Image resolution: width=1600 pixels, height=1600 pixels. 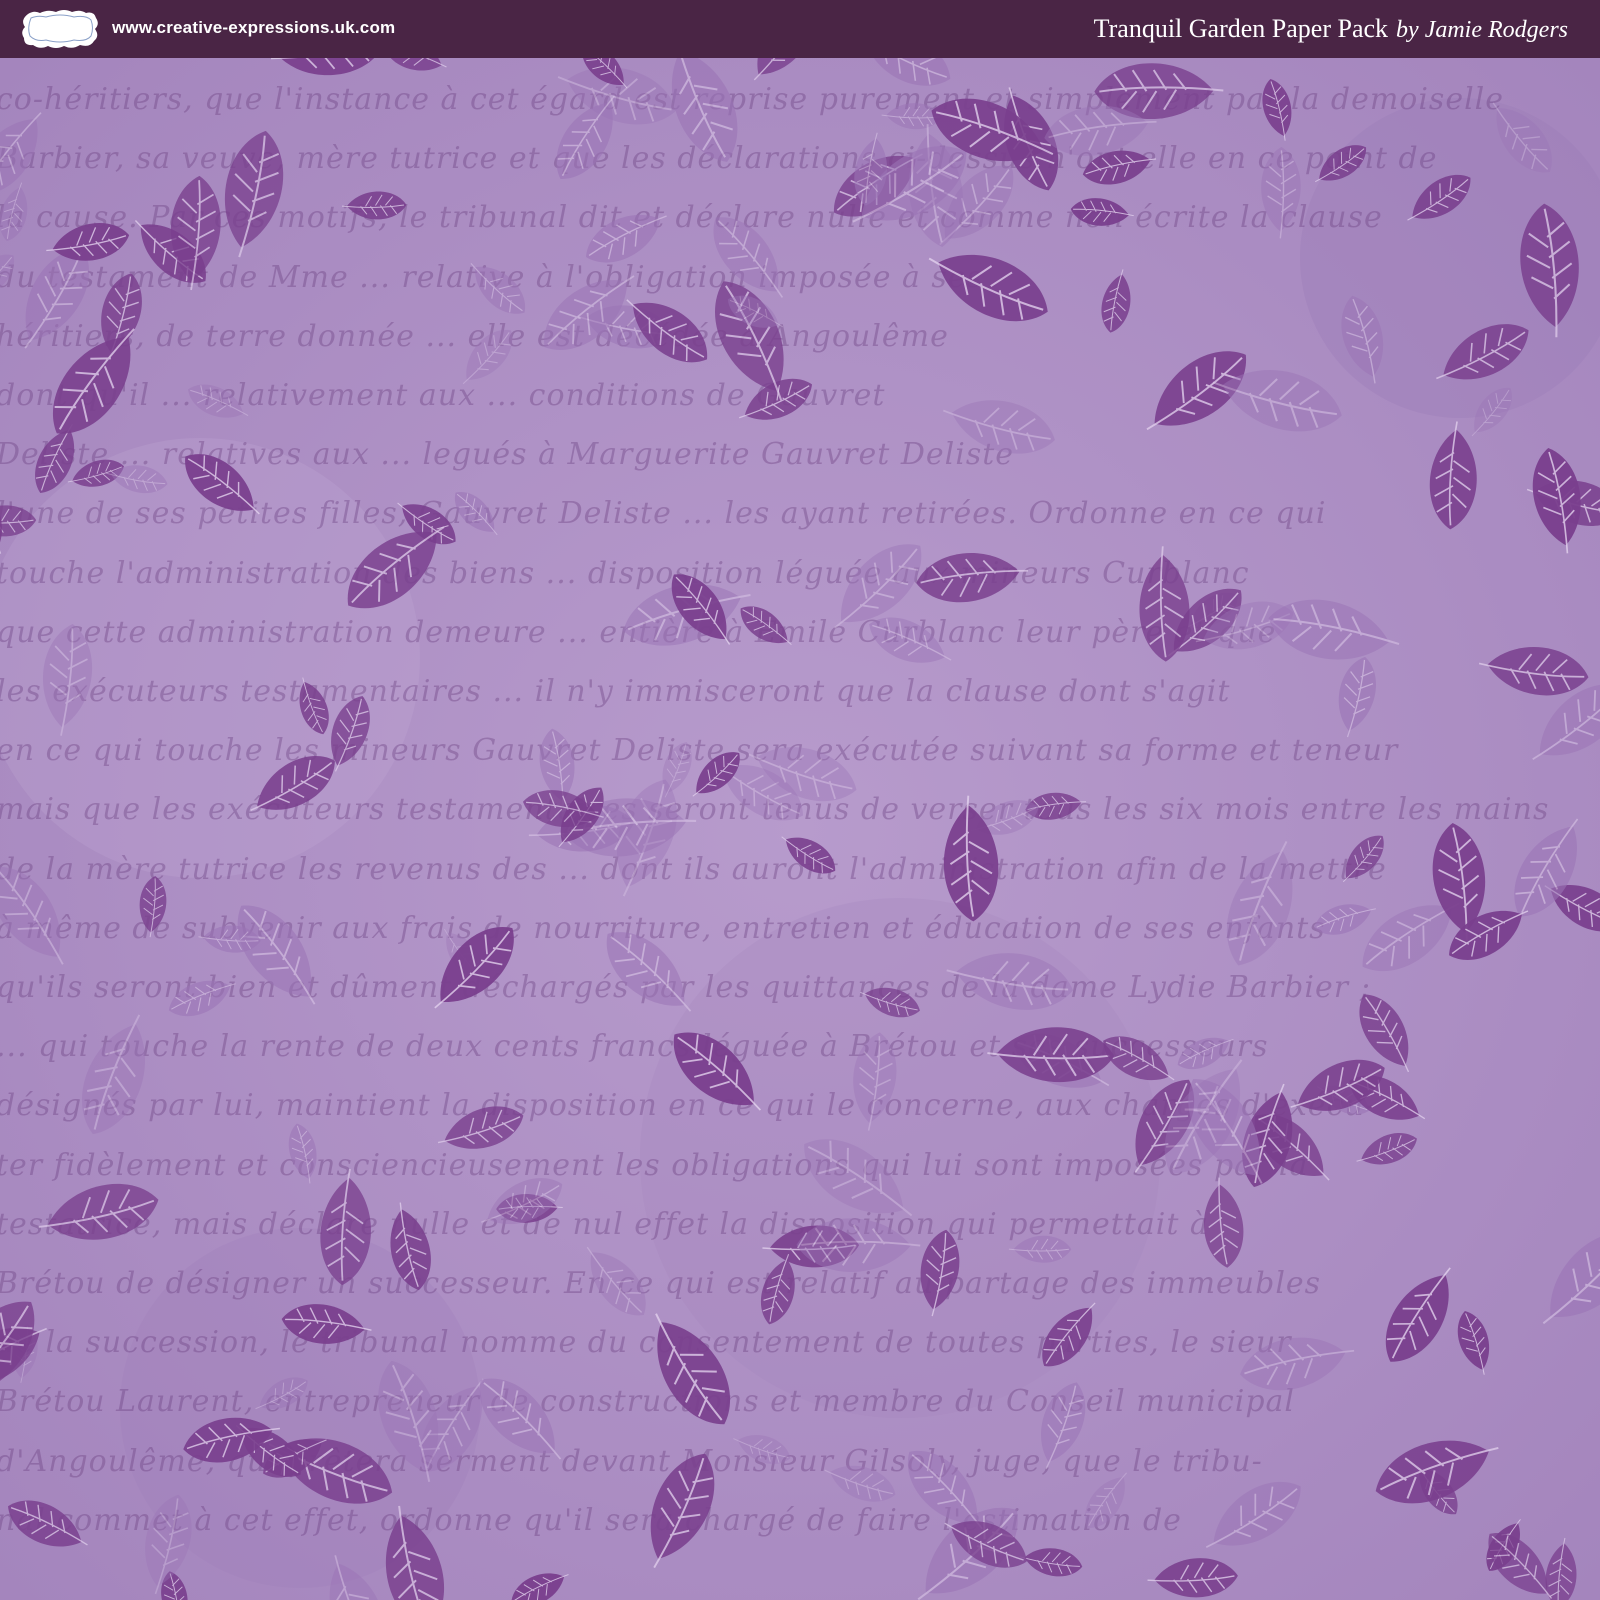 What do you see at coordinates (1241, 28) in the screenshot?
I see `pack-name: Tranquil Garden Paper Pack` at bounding box center [1241, 28].